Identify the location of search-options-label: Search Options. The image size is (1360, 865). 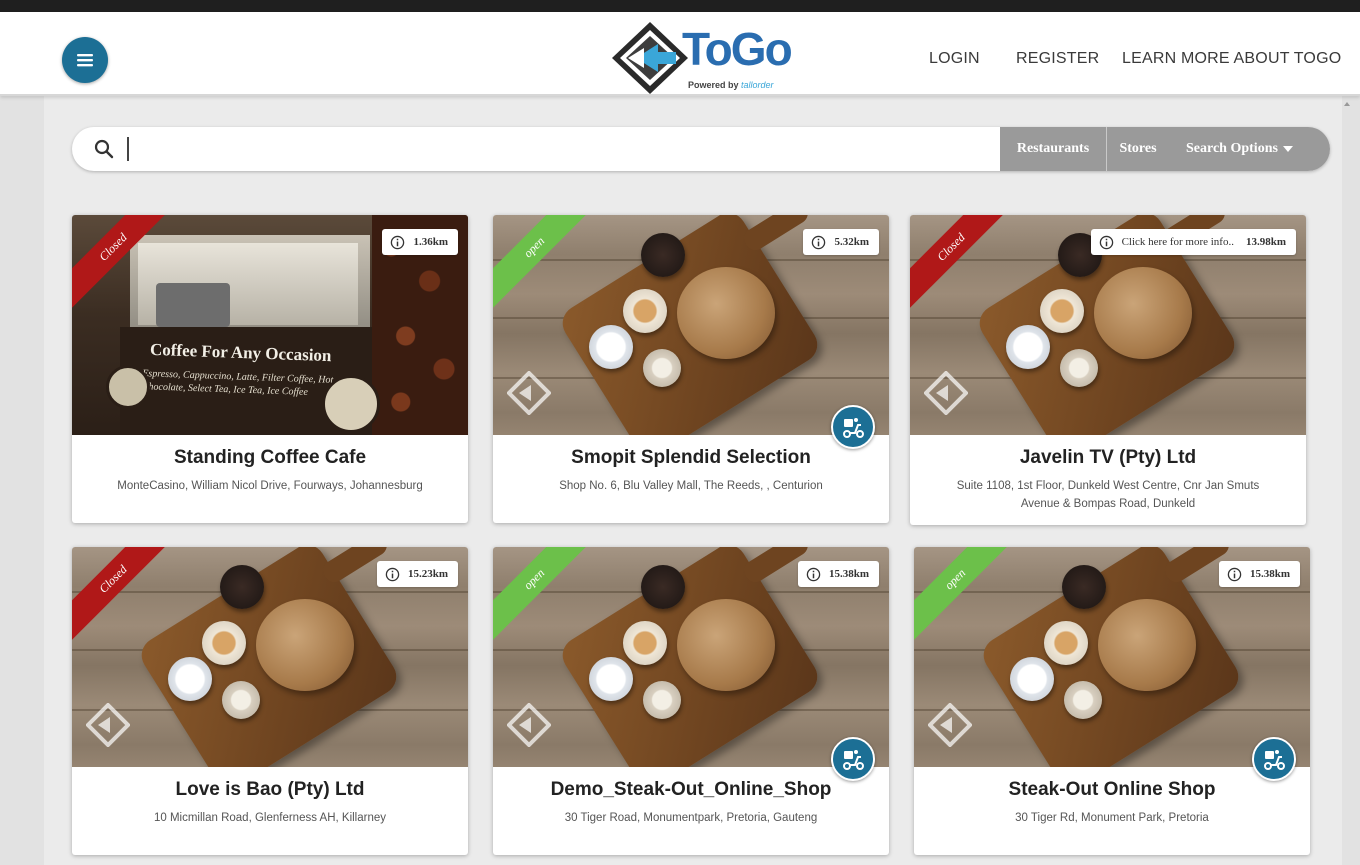
(1232, 148).